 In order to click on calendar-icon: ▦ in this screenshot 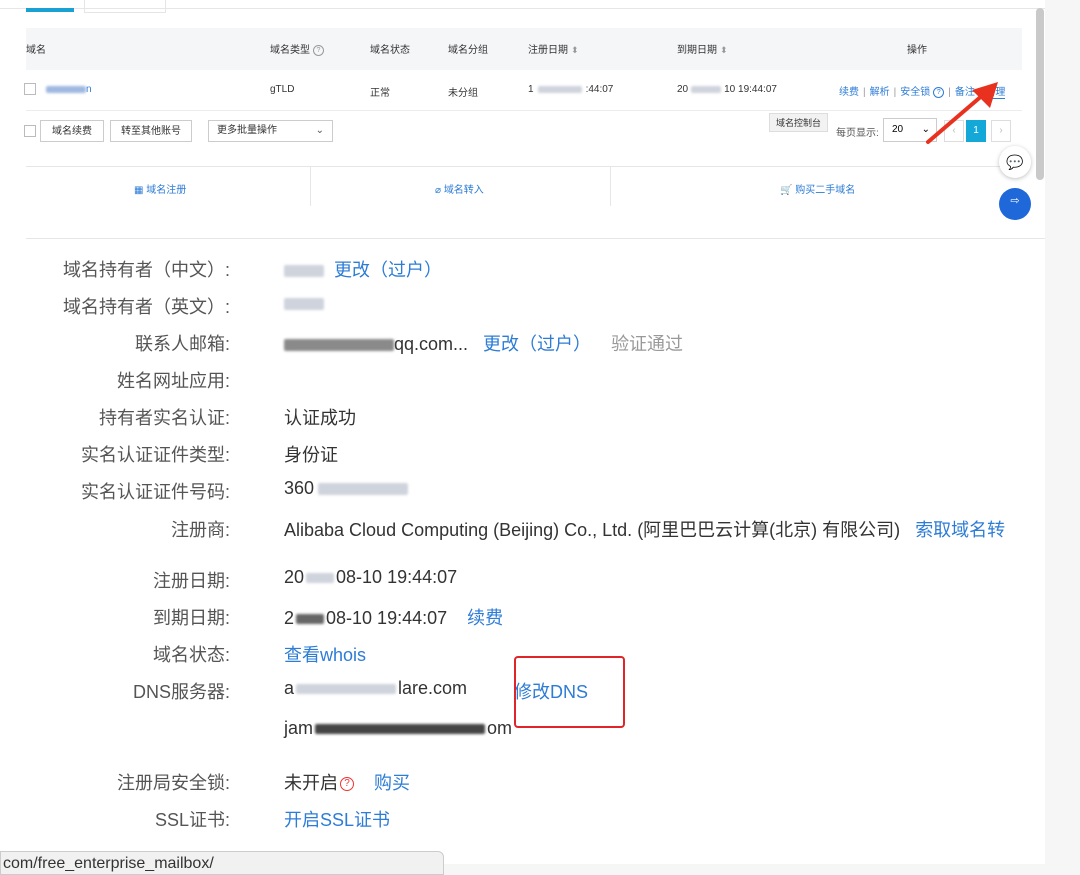, I will do `click(140, 190)`.